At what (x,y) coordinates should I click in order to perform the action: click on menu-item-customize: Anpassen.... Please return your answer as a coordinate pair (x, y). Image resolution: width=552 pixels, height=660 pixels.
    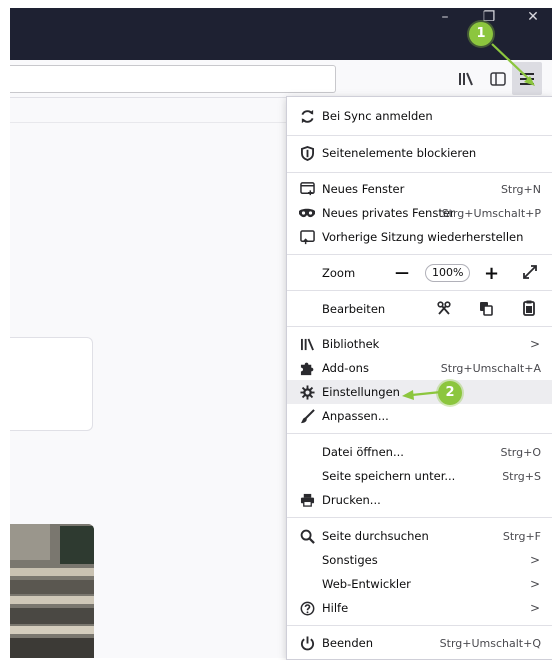
    Looking at the image, I should click on (419, 416).